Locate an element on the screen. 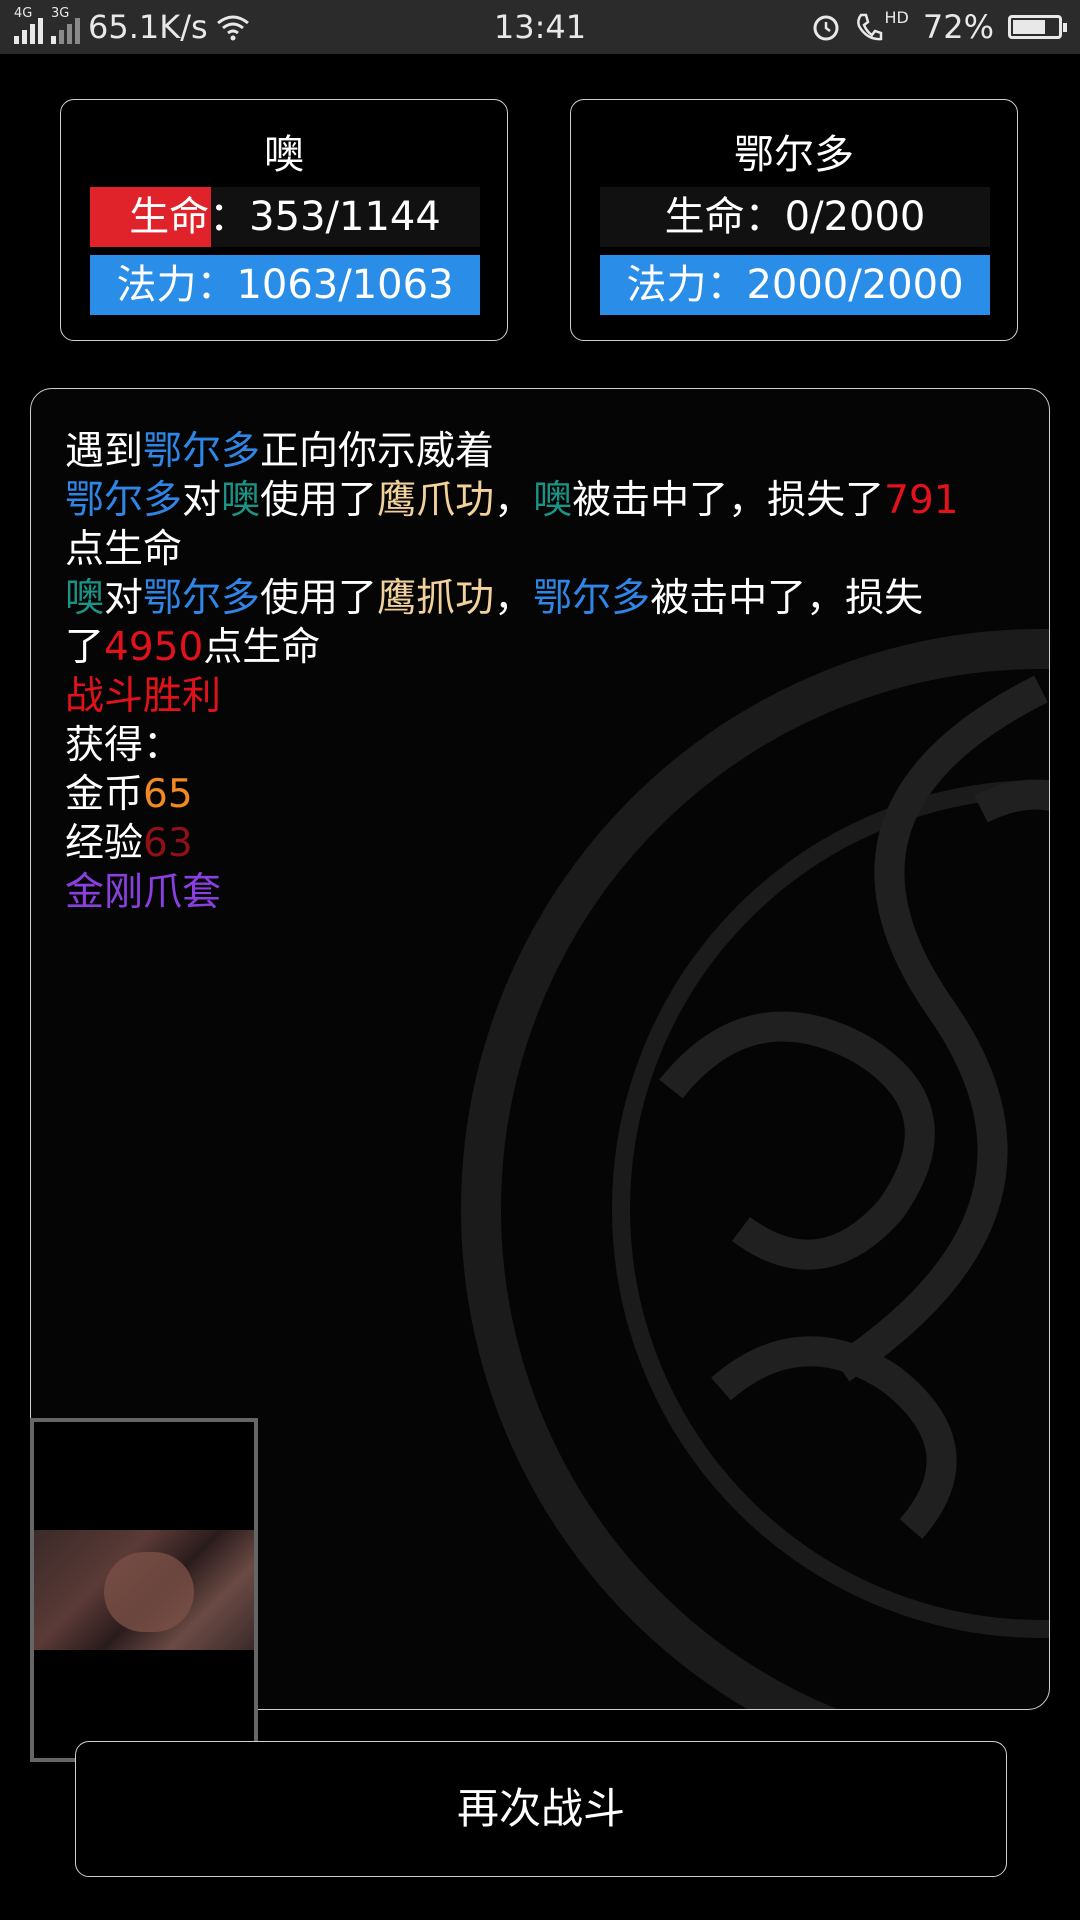 This screenshot has width=1080, height=1920. log-line: 鄂尔多对噢使用了鹰爪功，噢被击中了，损失了791 is located at coordinates (555, 500).